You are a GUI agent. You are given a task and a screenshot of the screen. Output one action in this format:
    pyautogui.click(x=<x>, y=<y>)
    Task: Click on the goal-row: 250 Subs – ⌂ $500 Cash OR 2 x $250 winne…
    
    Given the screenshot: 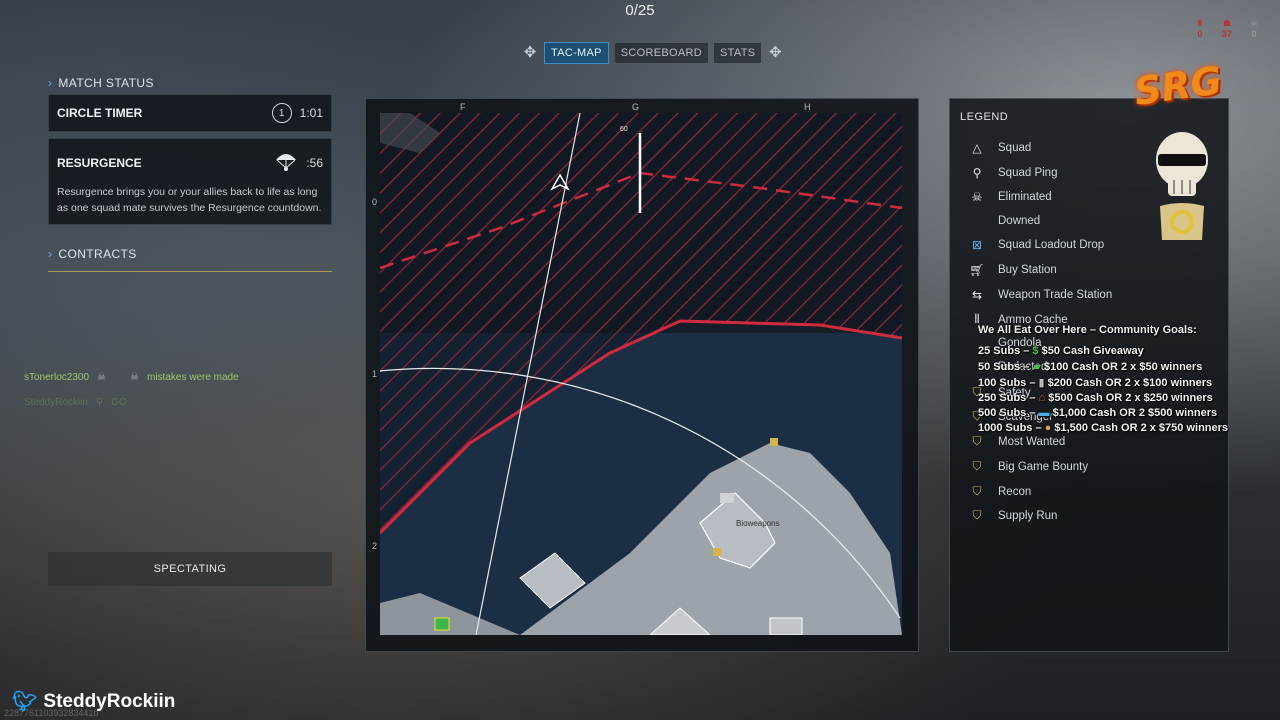 What is the action you would take?
    pyautogui.click(x=1095, y=398)
    